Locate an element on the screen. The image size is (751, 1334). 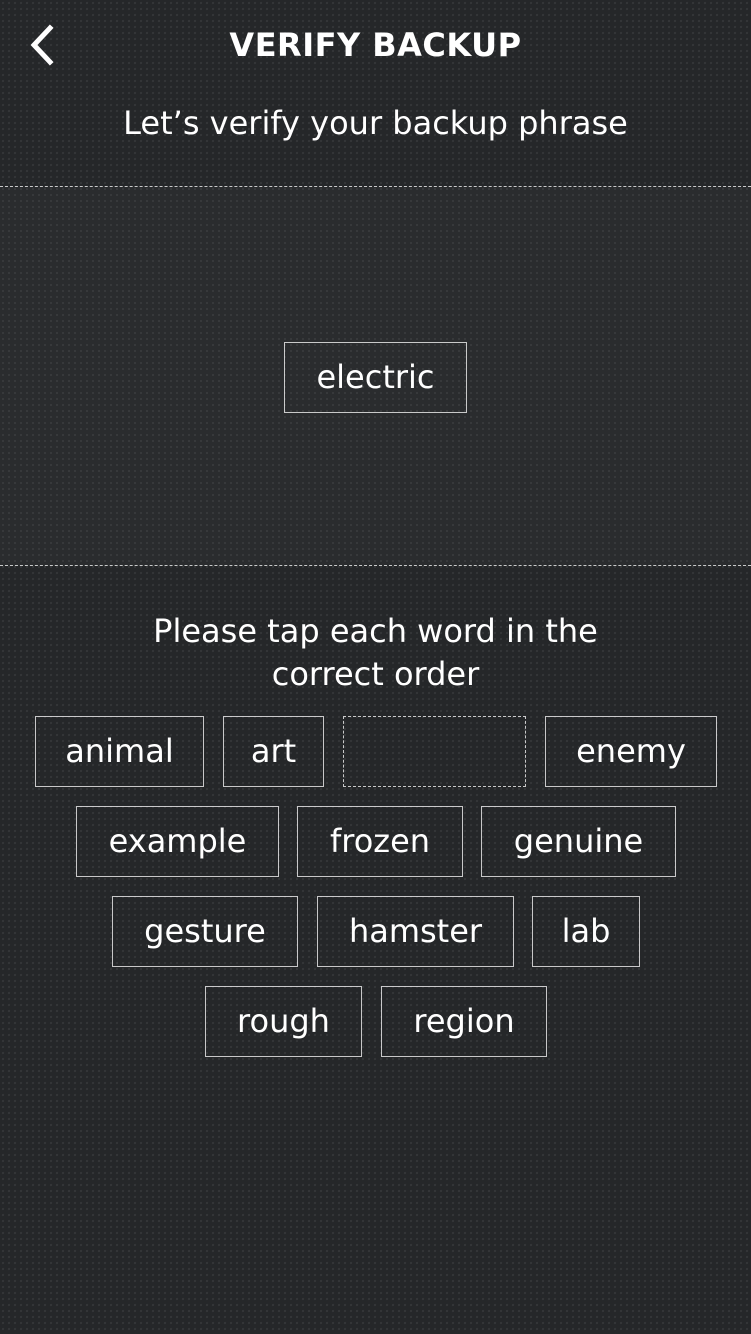
word-chip-enemy: enemy is located at coordinates (631, 751).